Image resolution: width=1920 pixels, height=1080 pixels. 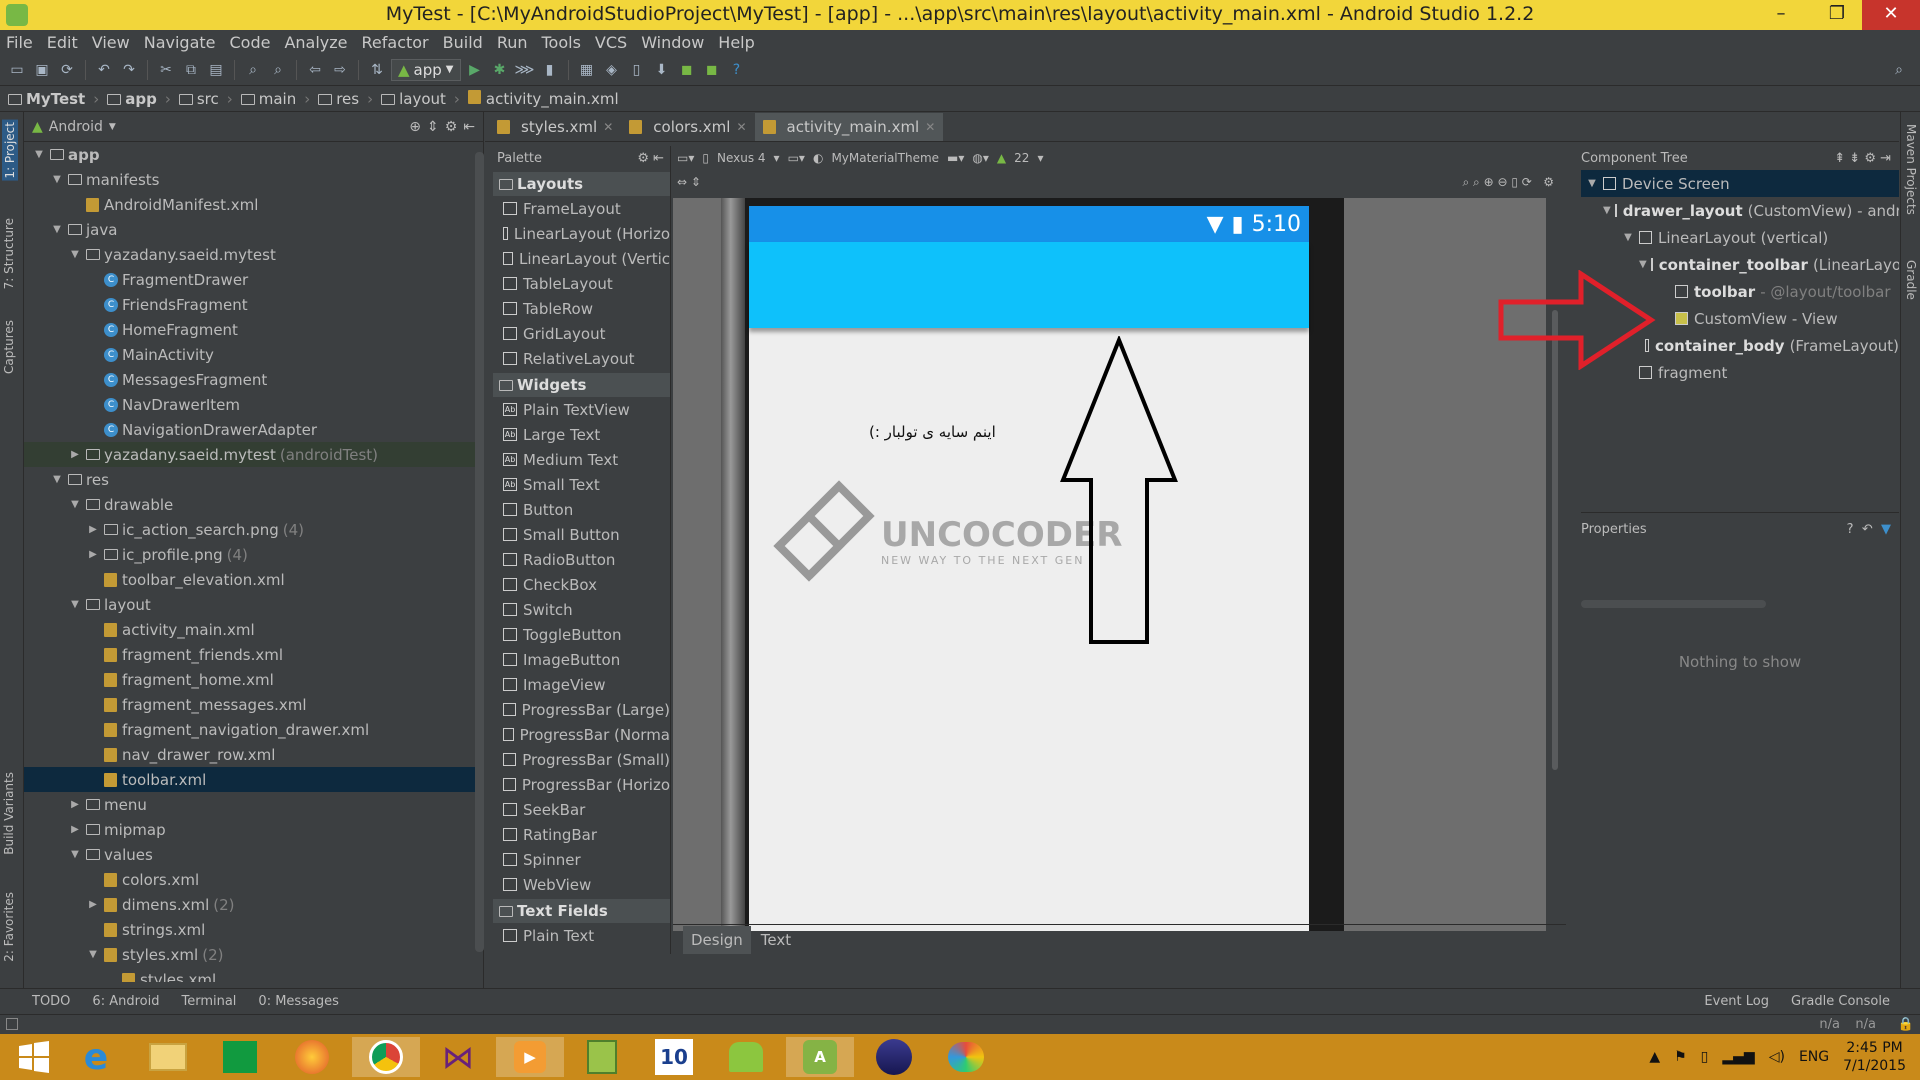 What do you see at coordinates (253, 754) in the screenshot?
I see `project-tree-item: nav_drawer_row.xml` at bounding box center [253, 754].